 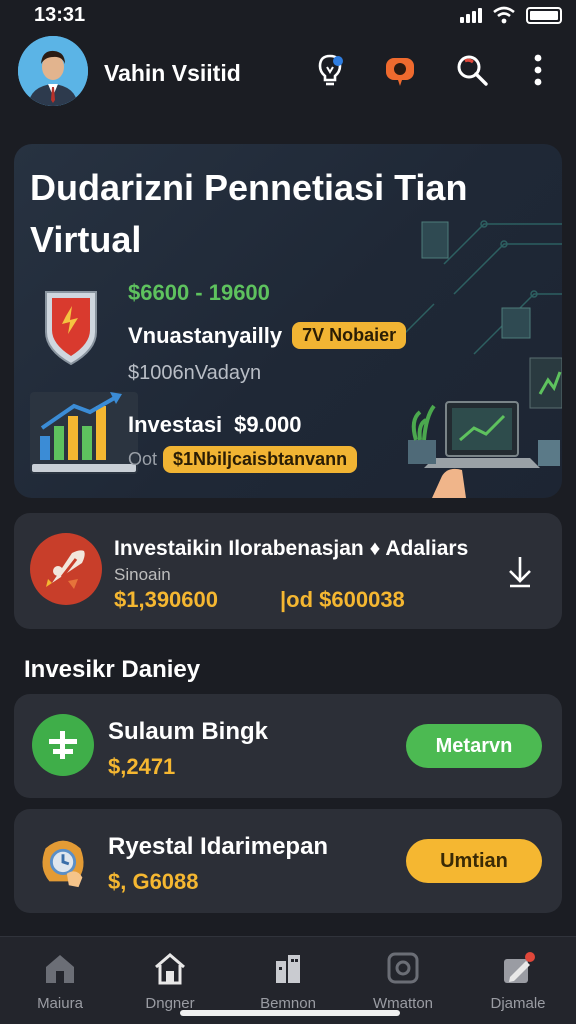 What do you see at coordinates (188, 731) in the screenshot?
I see `item-name: Sulaum Bingk` at bounding box center [188, 731].